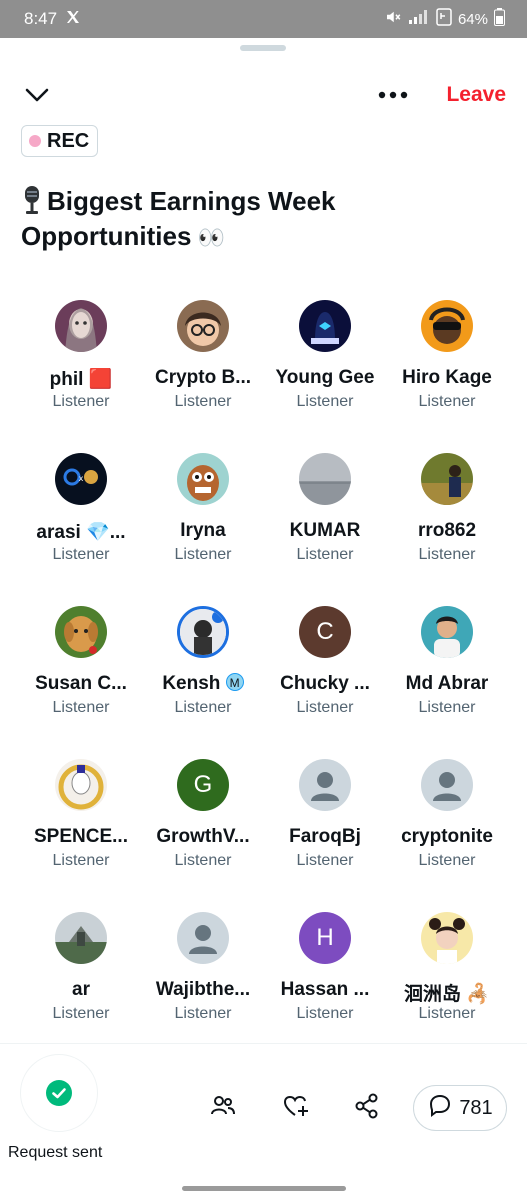  I want to click on participant-name: FaroqBj, so click(325, 836).